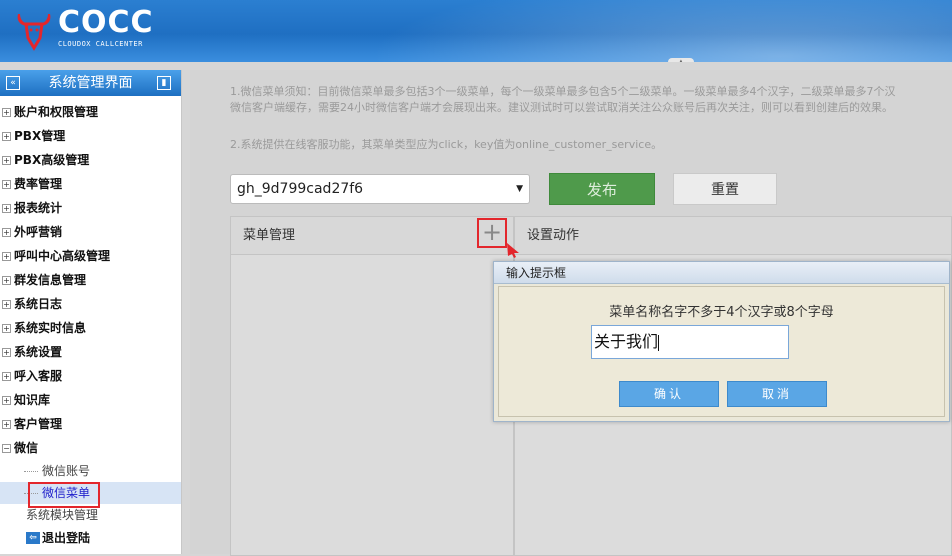 Image resolution: width=952 pixels, height=556 pixels. What do you see at coordinates (38, 304) in the screenshot?
I see `sidebar-item-label: 系统日志` at bounding box center [38, 304].